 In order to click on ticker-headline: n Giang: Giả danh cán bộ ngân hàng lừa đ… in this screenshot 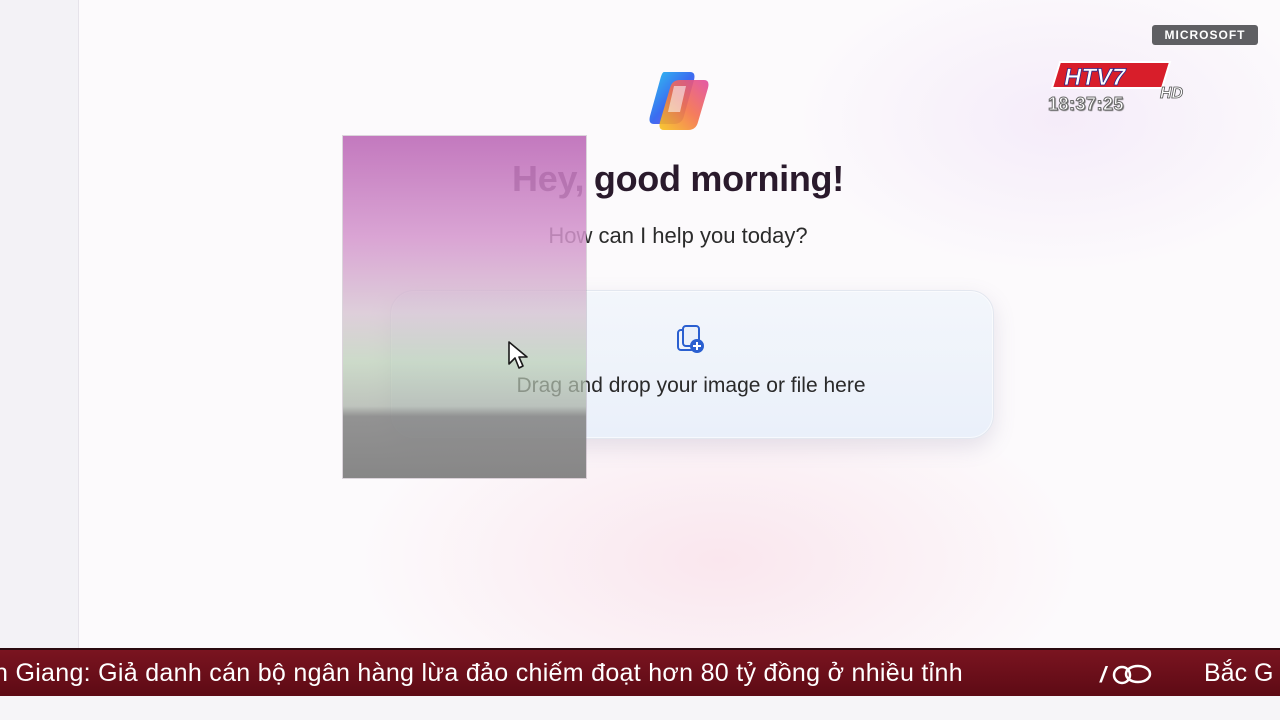, I will do `click(481, 673)`.